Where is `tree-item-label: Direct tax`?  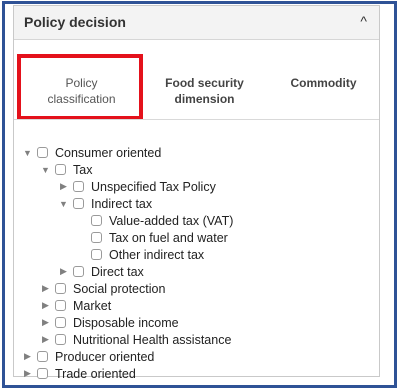 tree-item-label: Direct tax is located at coordinates (117, 271).